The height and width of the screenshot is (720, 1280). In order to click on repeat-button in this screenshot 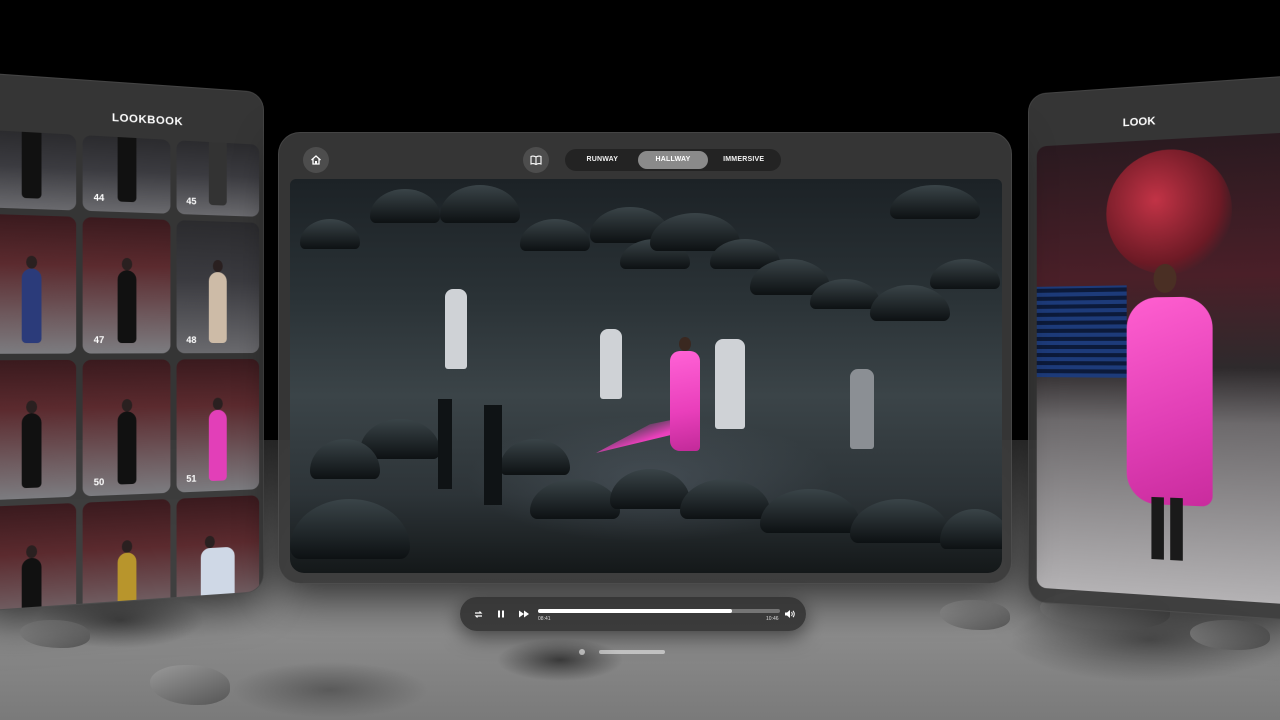, I will do `click(478, 614)`.